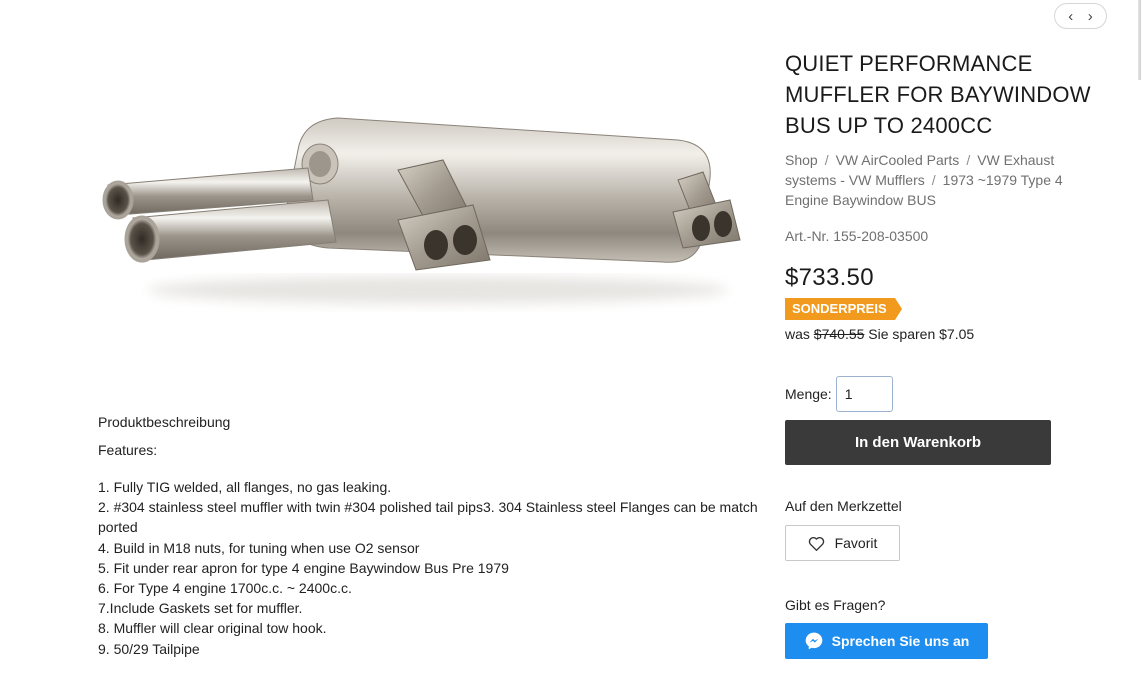  I want to click on list-item: 6. For Type 4 engine 1700c.c. ~ 2400c.c., so click(225, 588).